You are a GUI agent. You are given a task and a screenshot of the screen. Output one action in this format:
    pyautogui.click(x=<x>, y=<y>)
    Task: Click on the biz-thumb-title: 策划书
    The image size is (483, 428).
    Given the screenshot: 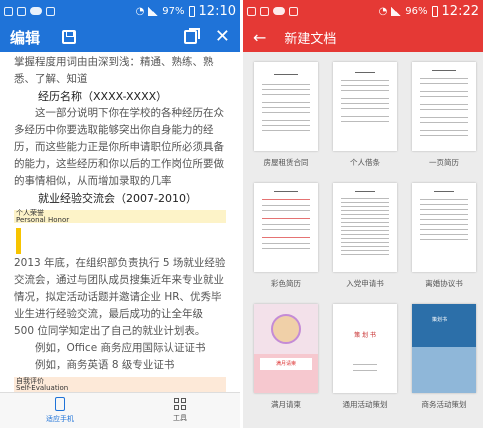 What is the action you would take?
    pyautogui.click(x=440, y=320)
    